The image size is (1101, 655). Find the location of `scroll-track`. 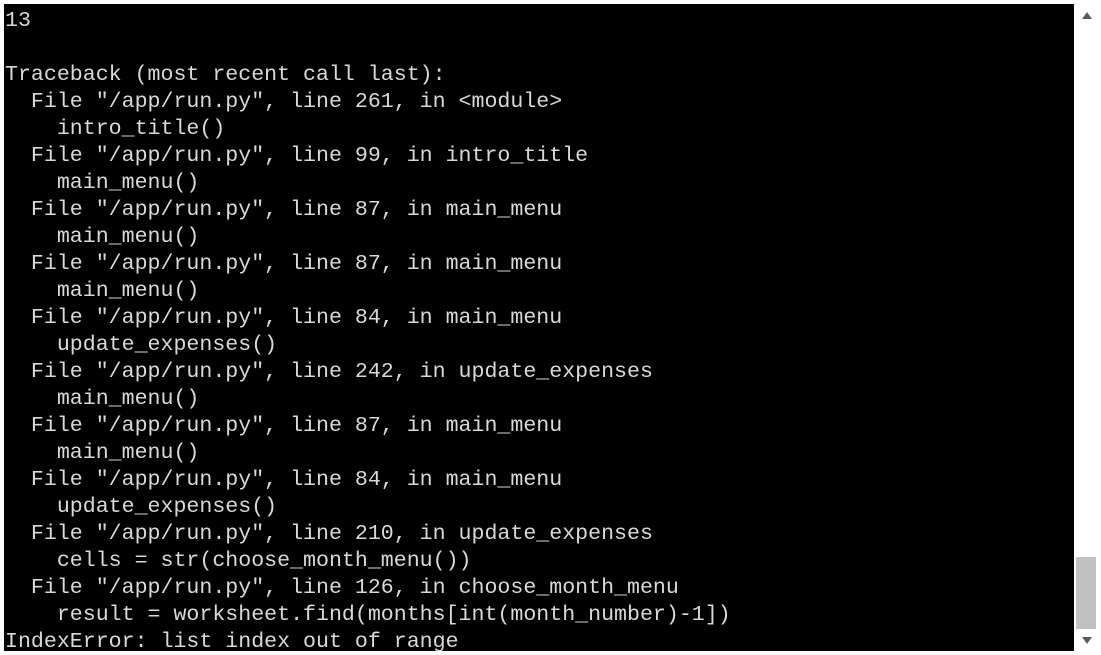

scroll-track is located at coordinates (1087, 327).